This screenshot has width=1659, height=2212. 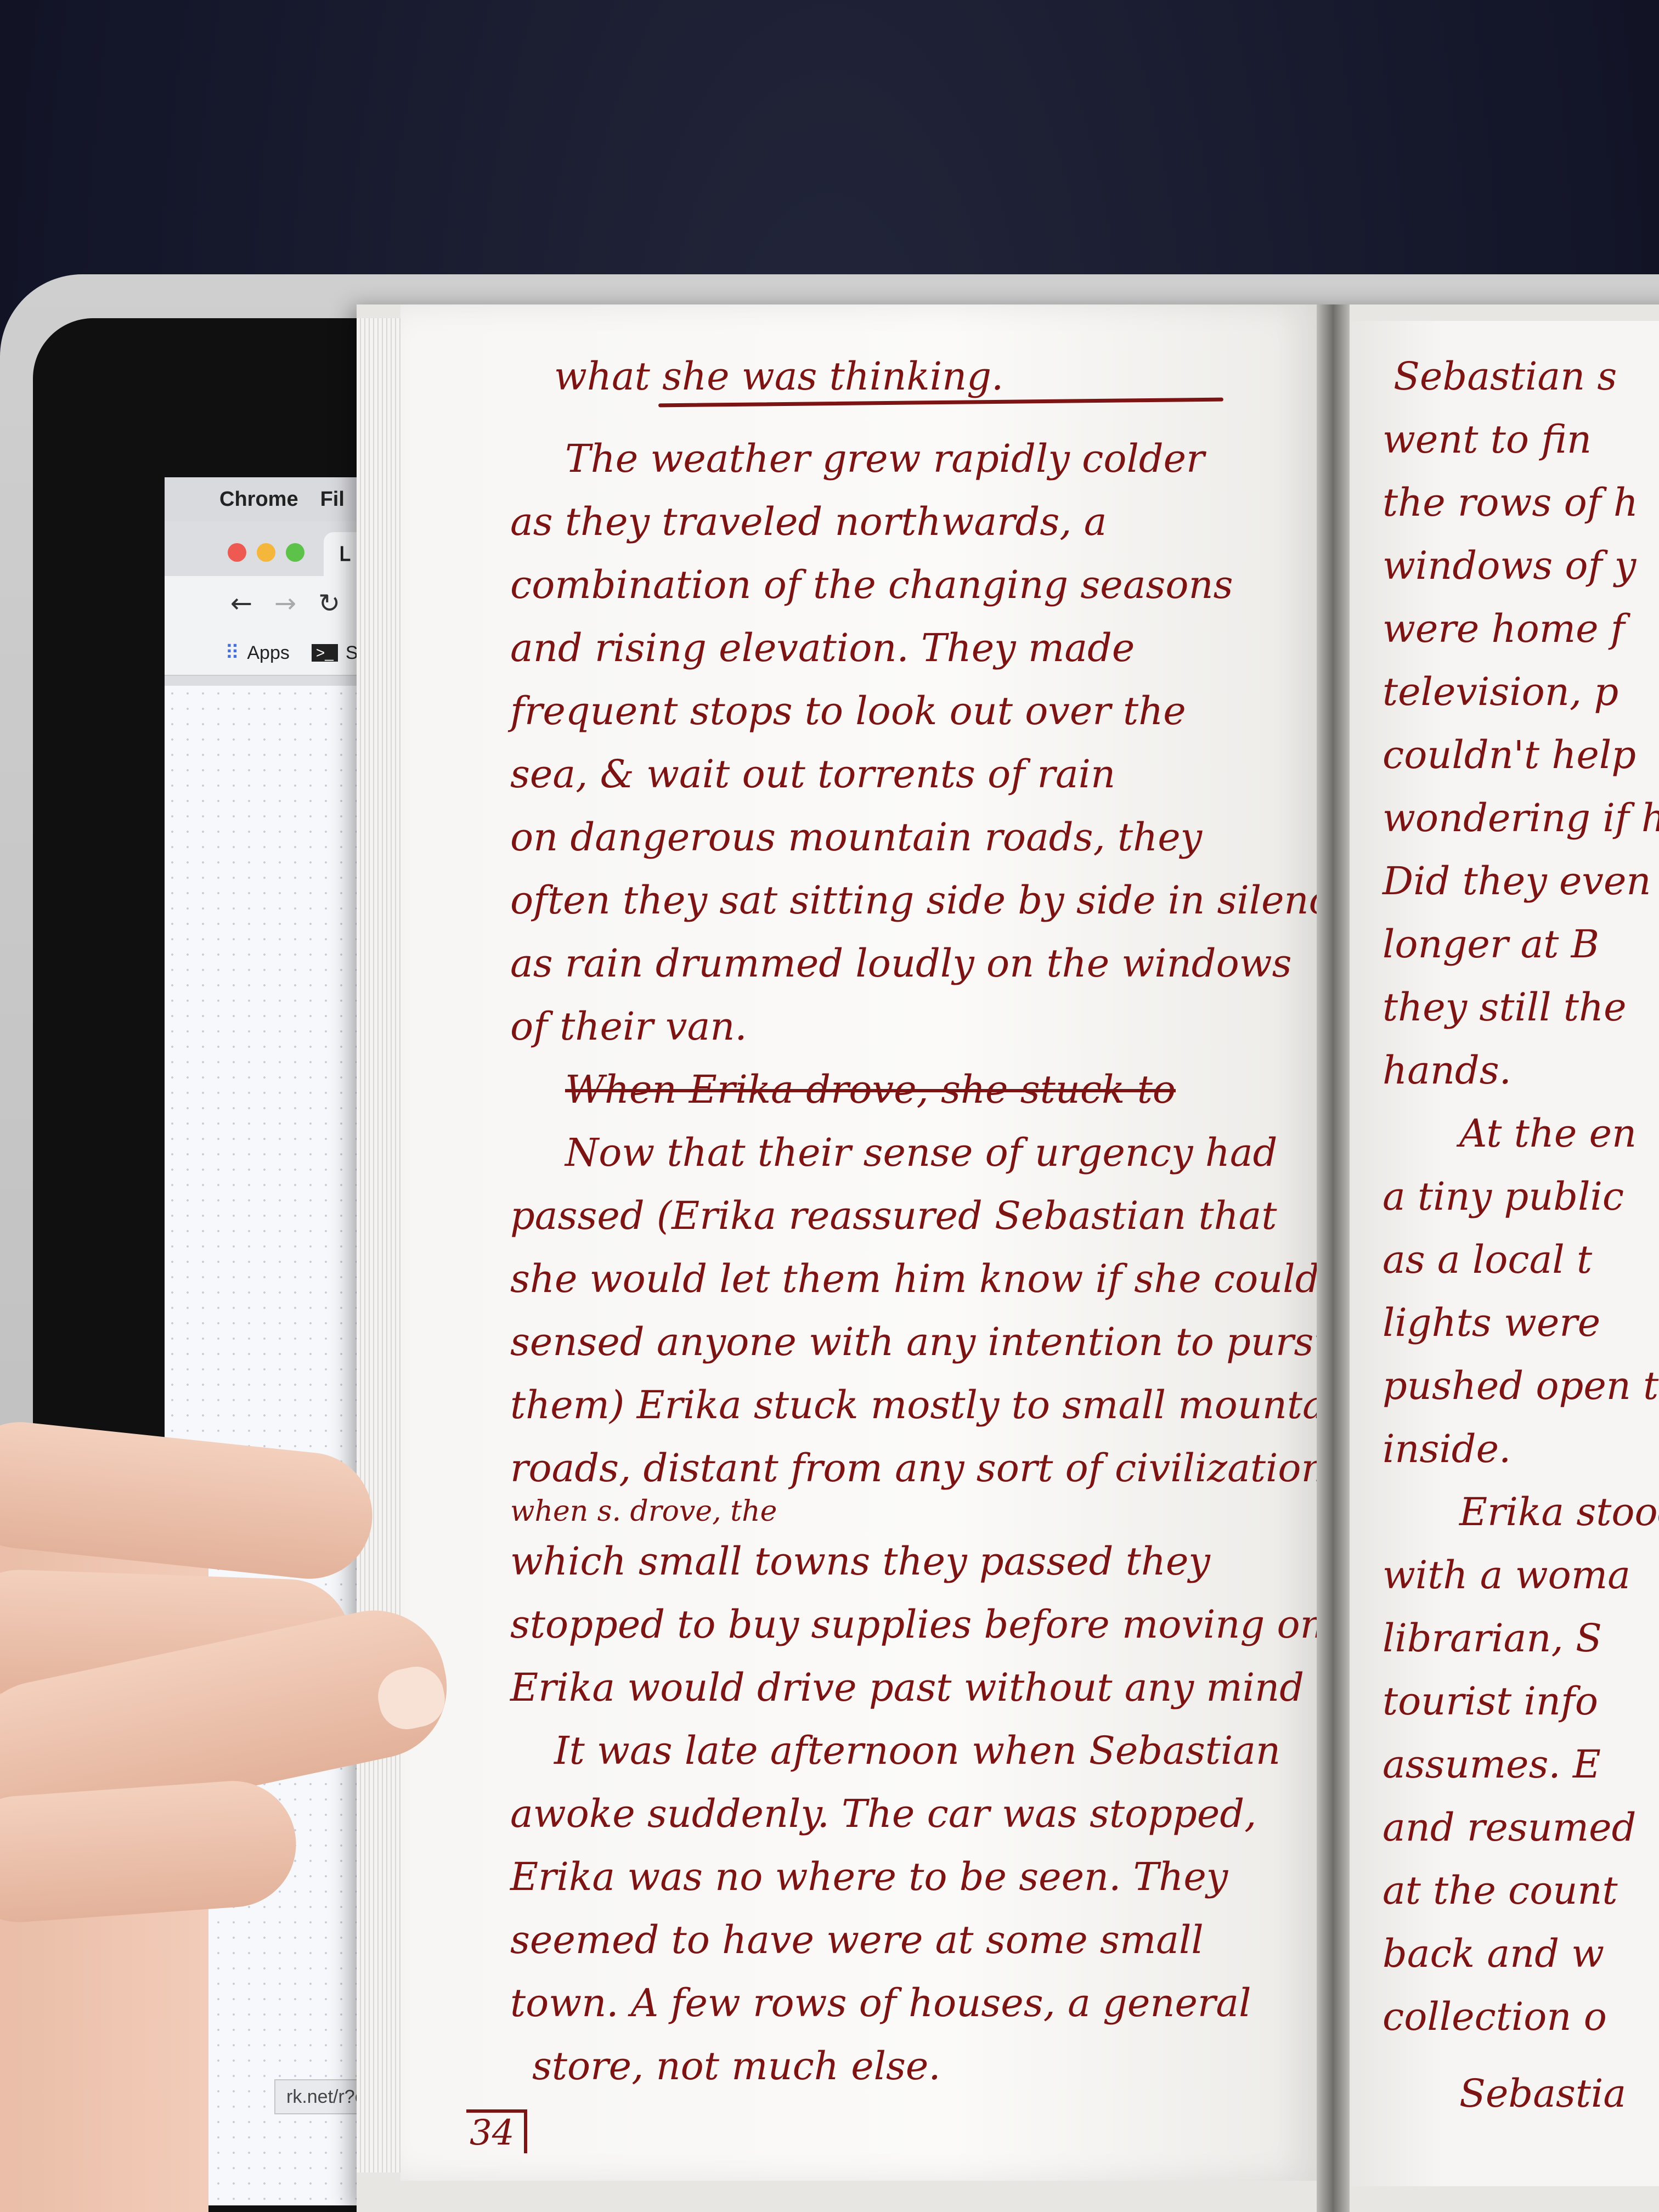 What do you see at coordinates (345, 554) in the screenshot?
I see `tab-favicon-icon: ᒪ` at bounding box center [345, 554].